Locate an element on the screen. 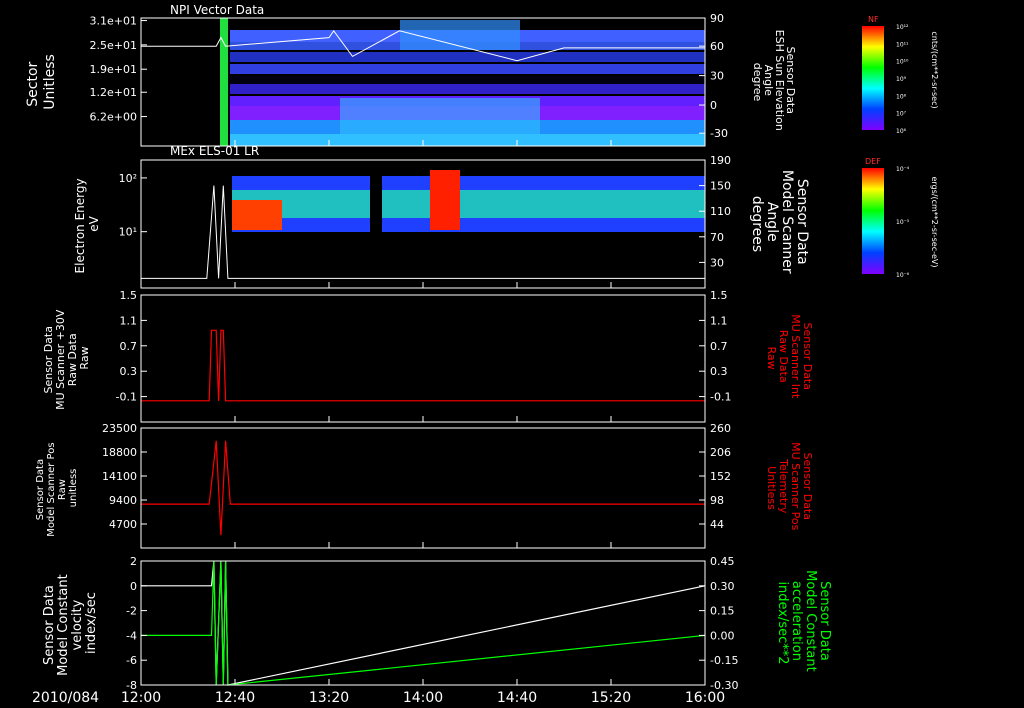 This screenshot has width=1024, height=708. time-tick-label: 13:20 is located at coordinates (329, 698).